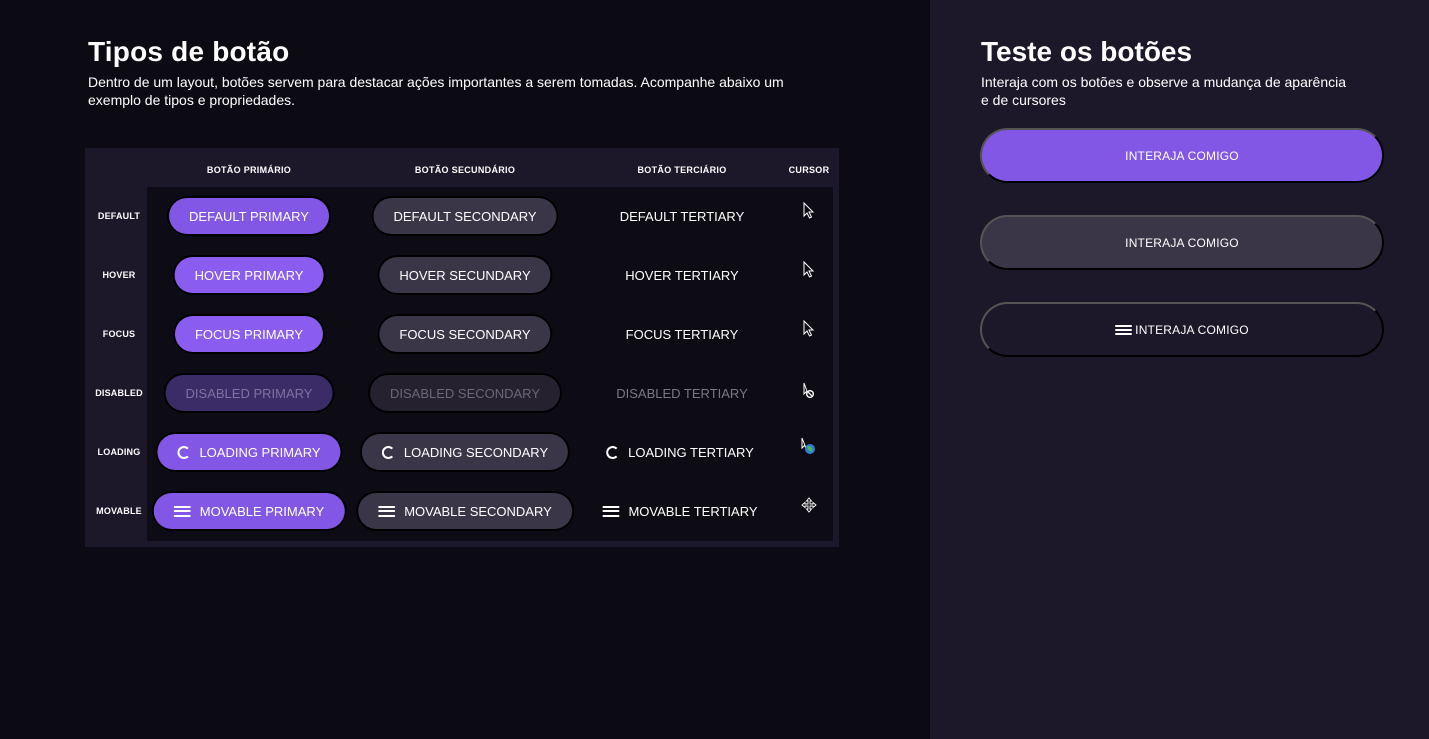  What do you see at coordinates (249, 170) in the screenshot?
I see `column-header-primary: BOTÃO PRIMÁRIO` at bounding box center [249, 170].